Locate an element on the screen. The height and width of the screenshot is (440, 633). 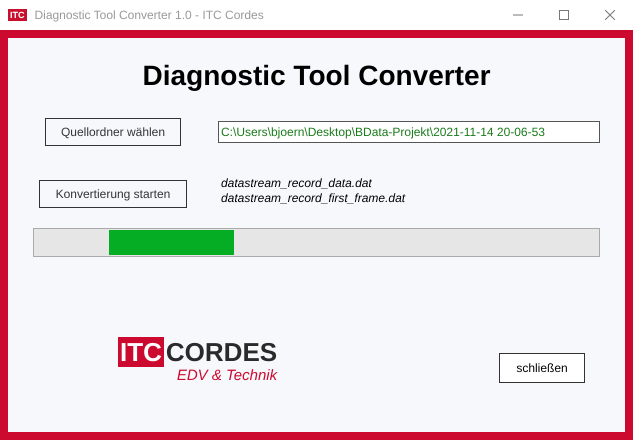
folder-button: Quellordner wählen is located at coordinates (113, 132).